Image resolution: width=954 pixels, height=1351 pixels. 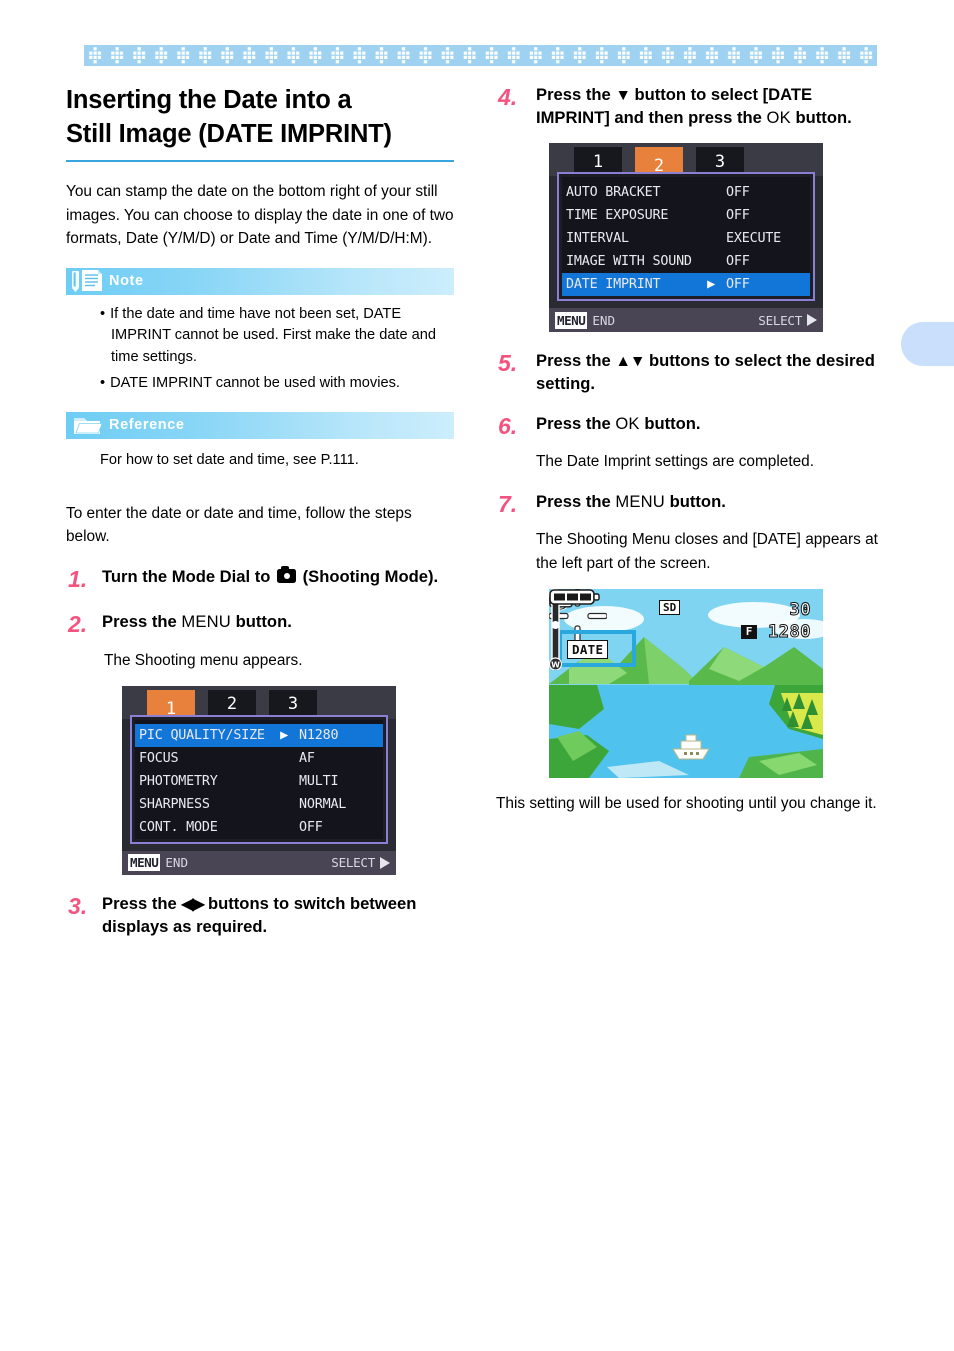 What do you see at coordinates (307, 758) in the screenshot?
I see `menu-row-value: AF` at bounding box center [307, 758].